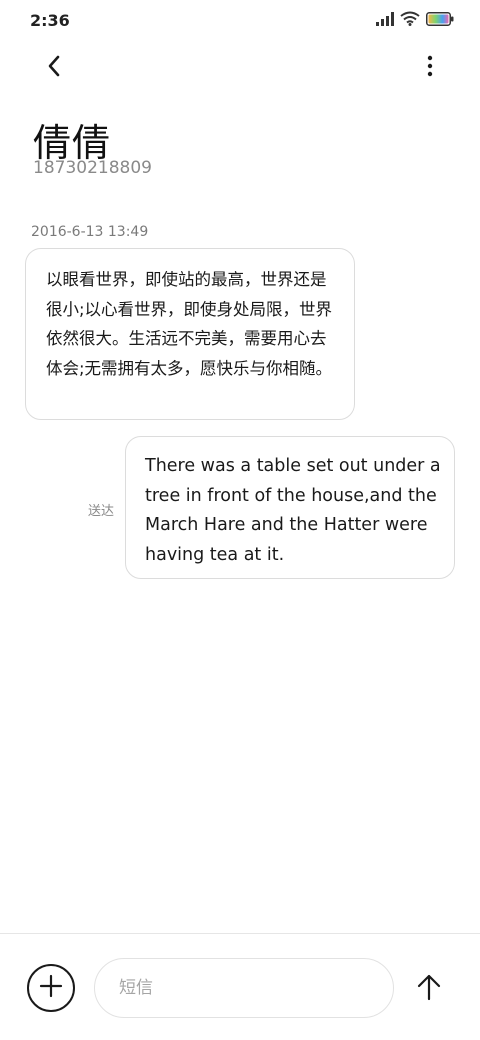  I want to click on signal-icon, so click(385, 20).